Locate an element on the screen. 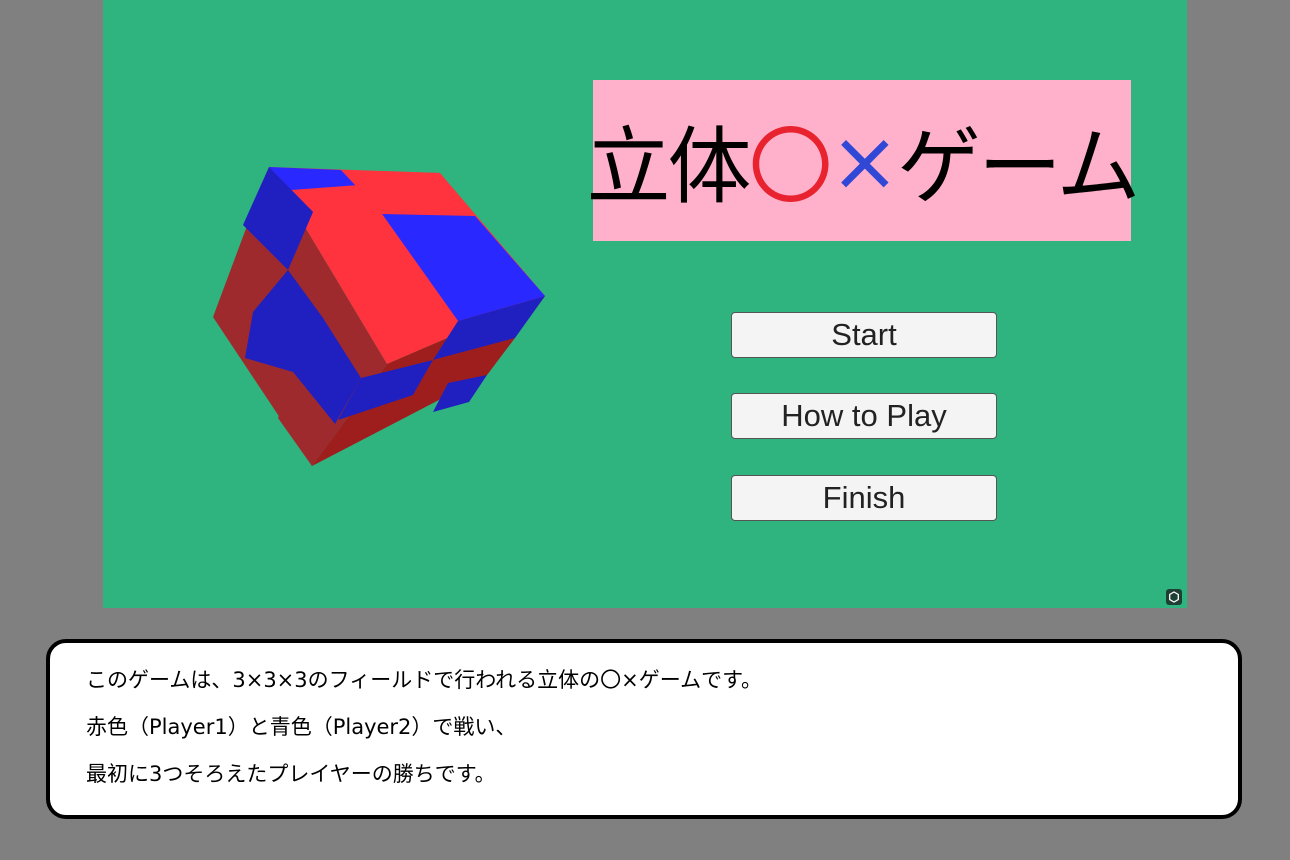 This screenshot has width=1290, height=860. settings-icon-glyph is located at coordinates (1174, 597).